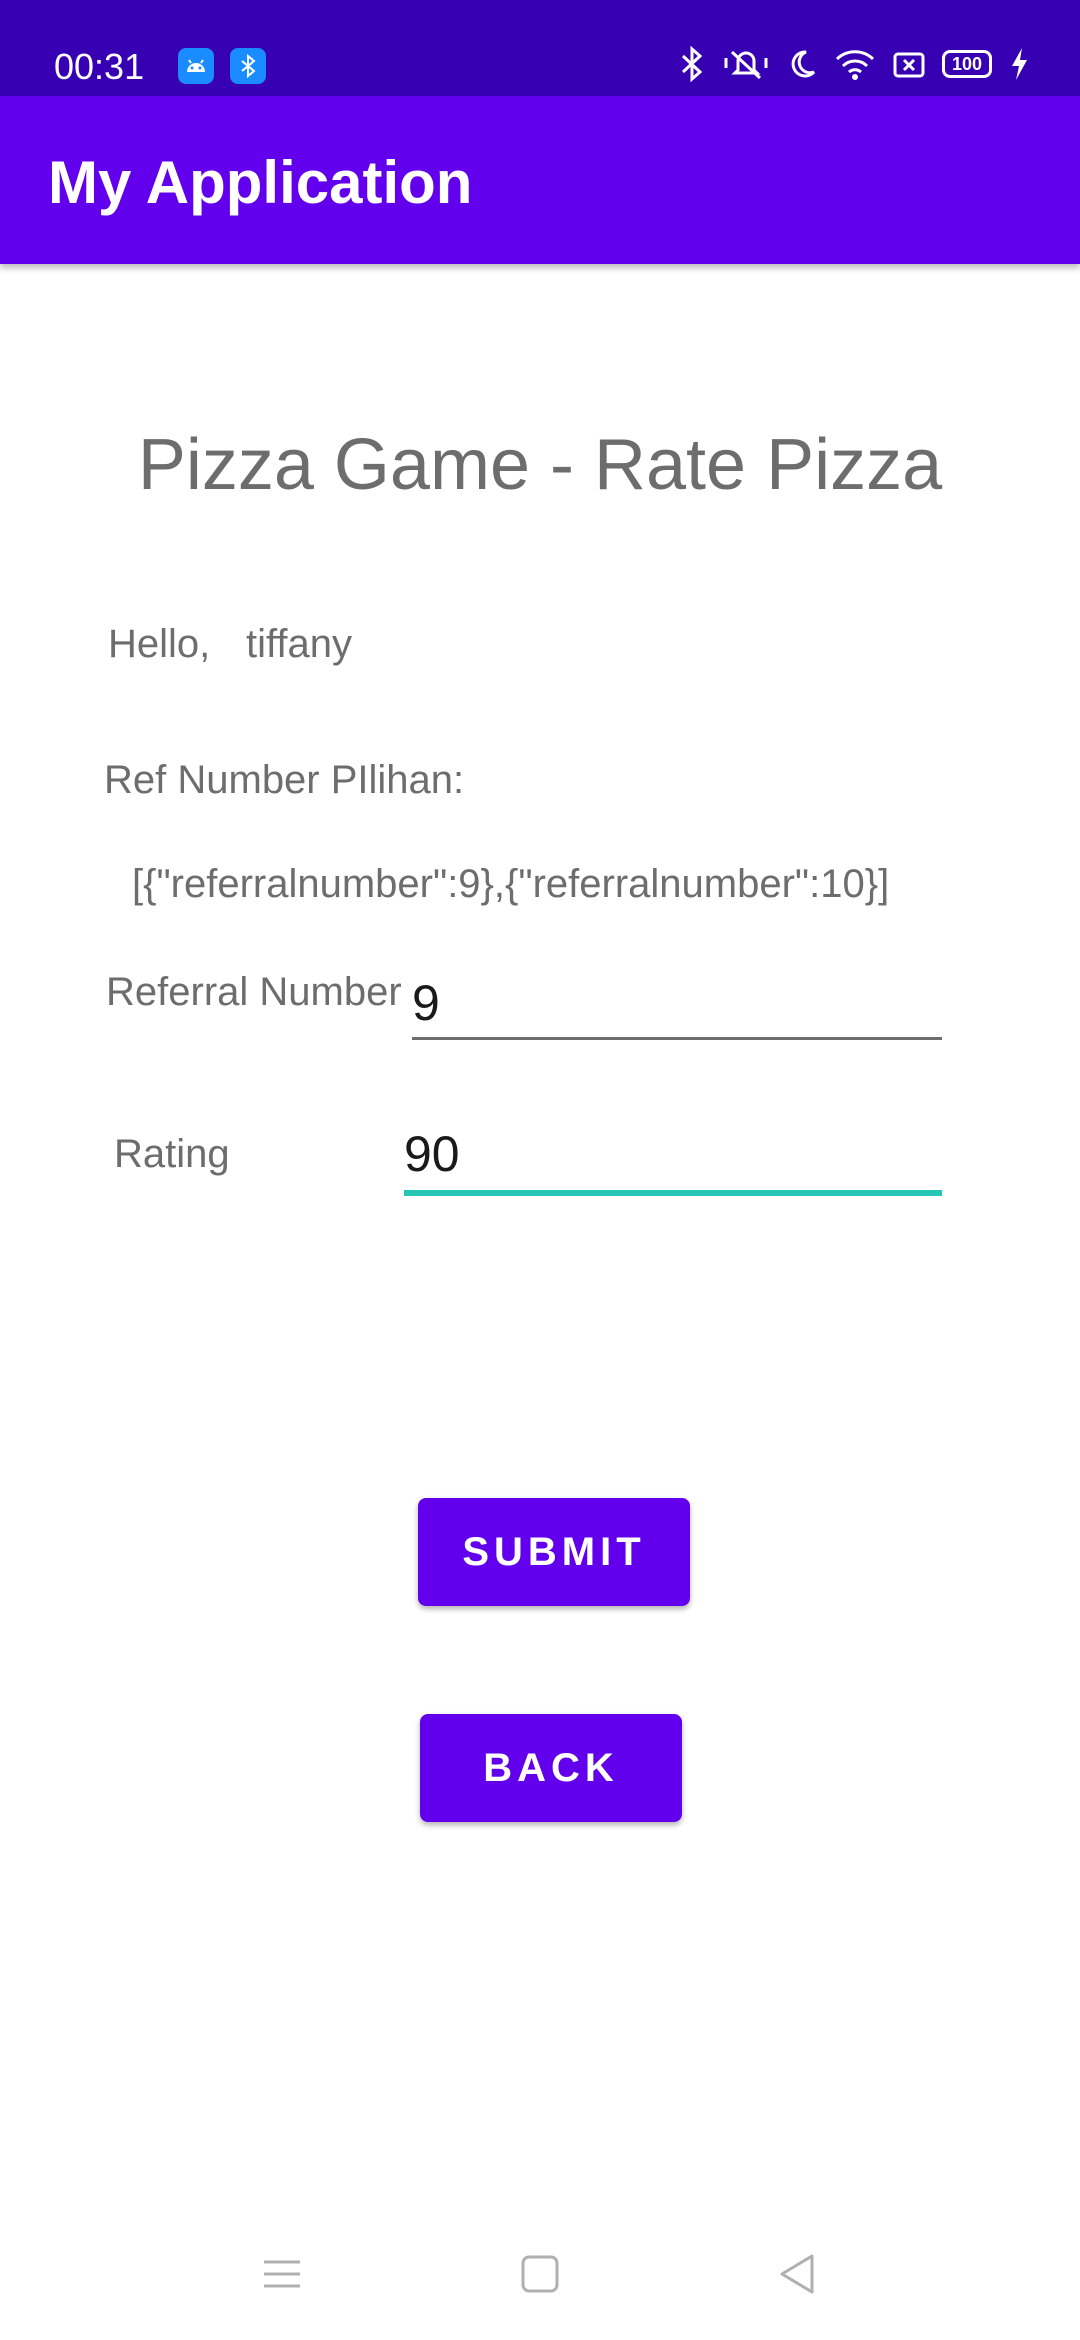 The height and width of the screenshot is (2340, 1080). Describe the element at coordinates (282, 2274) in the screenshot. I see `menu-icon` at that location.